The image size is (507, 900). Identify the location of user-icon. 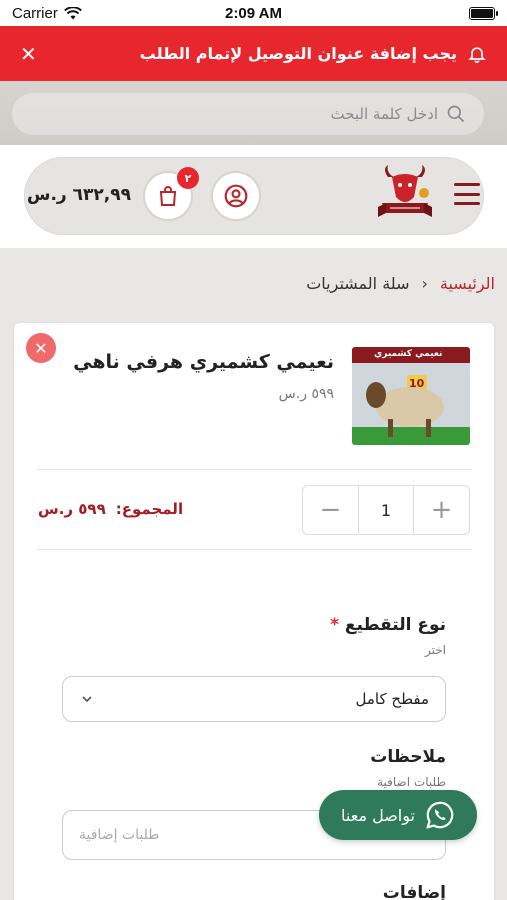
(236, 196).